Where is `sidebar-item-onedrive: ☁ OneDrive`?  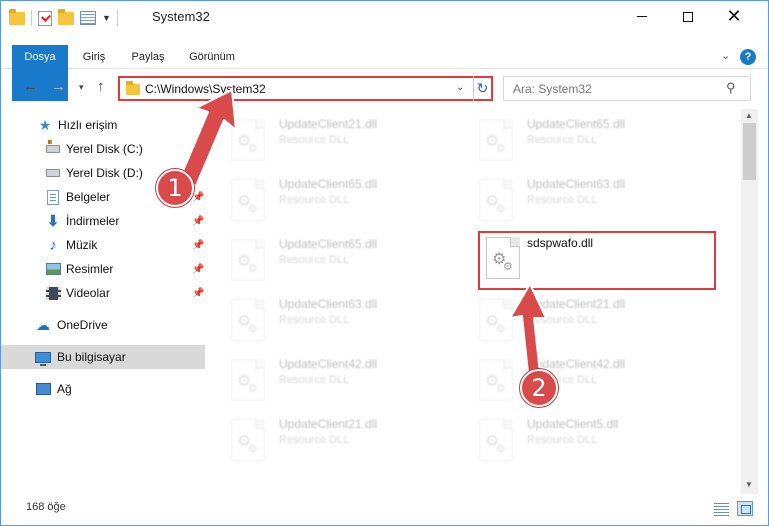
sidebar-item-onedrive: ☁ OneDrive is located at coordinates (103, 325).